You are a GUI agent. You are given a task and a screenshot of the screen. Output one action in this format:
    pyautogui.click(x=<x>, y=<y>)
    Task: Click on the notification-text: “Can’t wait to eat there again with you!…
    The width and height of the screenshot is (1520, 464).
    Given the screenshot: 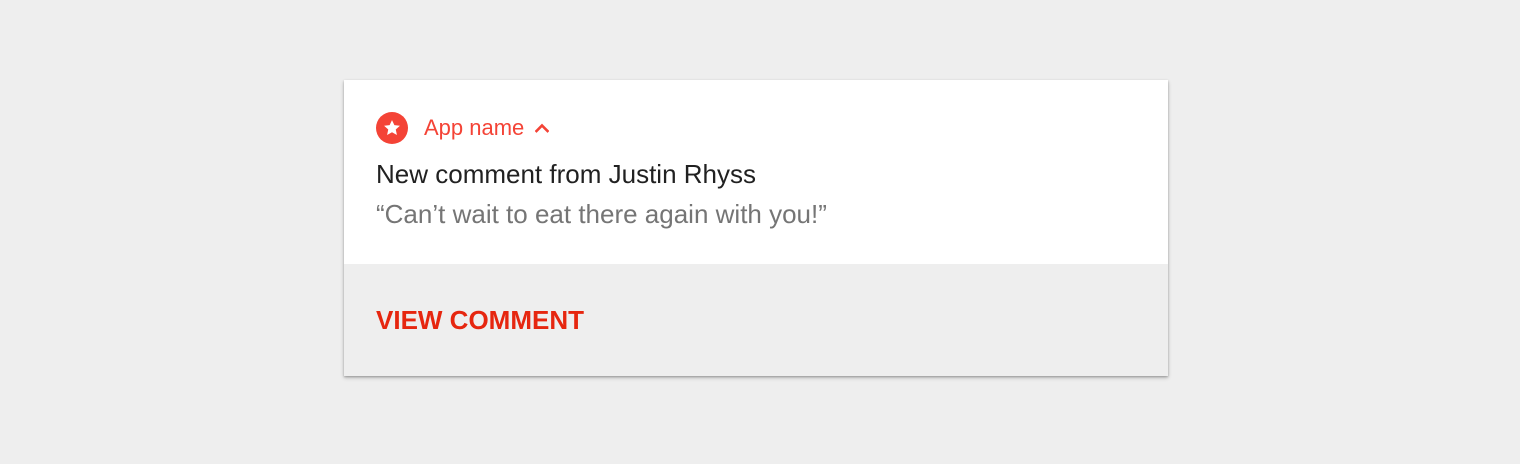 What is the action you would take?
    pyautogui.click(x=601, y=214)
    